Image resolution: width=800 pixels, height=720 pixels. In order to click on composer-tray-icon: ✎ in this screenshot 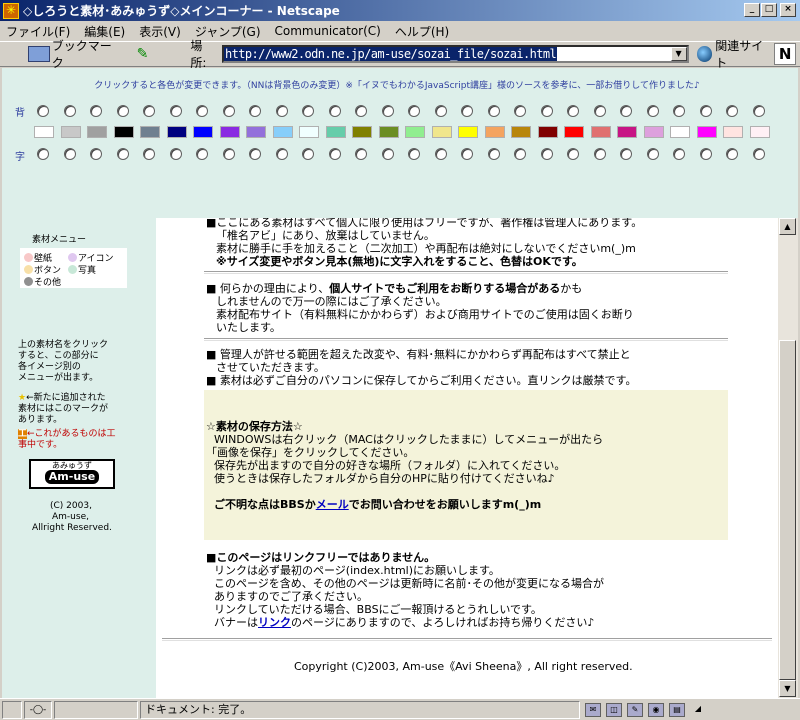, I will do `click(635, 709)`.